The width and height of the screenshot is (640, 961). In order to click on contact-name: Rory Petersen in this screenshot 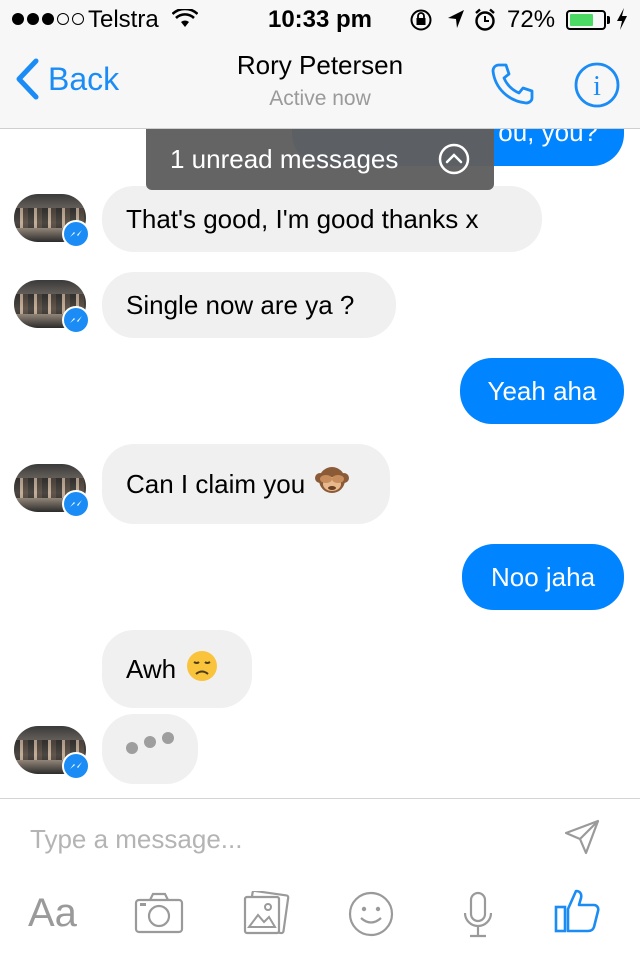, I will do `click(320, 65)`.